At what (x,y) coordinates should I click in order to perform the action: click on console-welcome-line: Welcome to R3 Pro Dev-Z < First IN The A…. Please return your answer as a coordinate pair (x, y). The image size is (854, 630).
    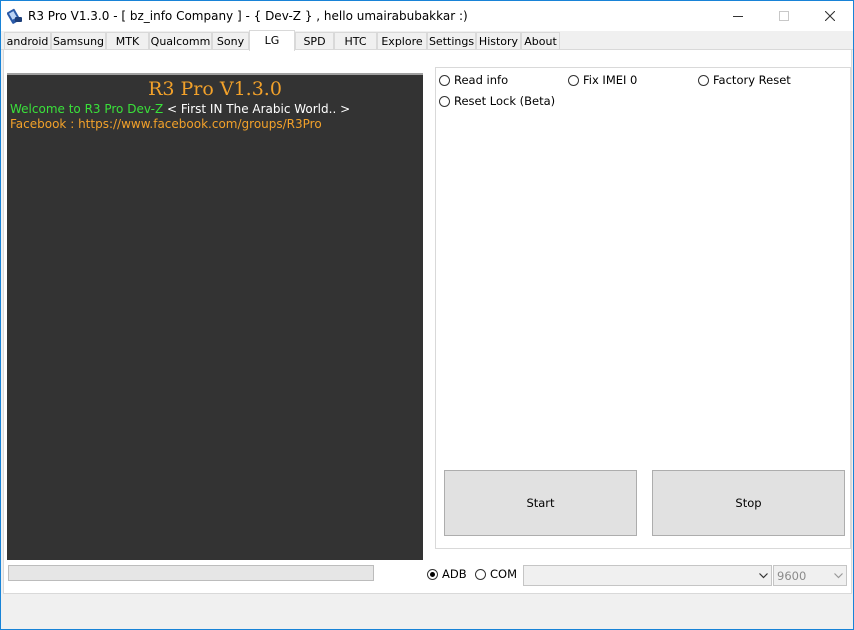
    Looking at the image, I should click on (180, 109).